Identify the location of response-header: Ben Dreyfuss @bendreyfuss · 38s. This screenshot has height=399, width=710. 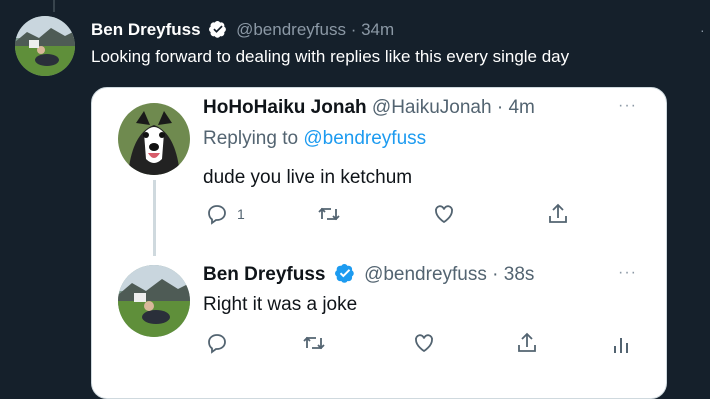
(368, 274).